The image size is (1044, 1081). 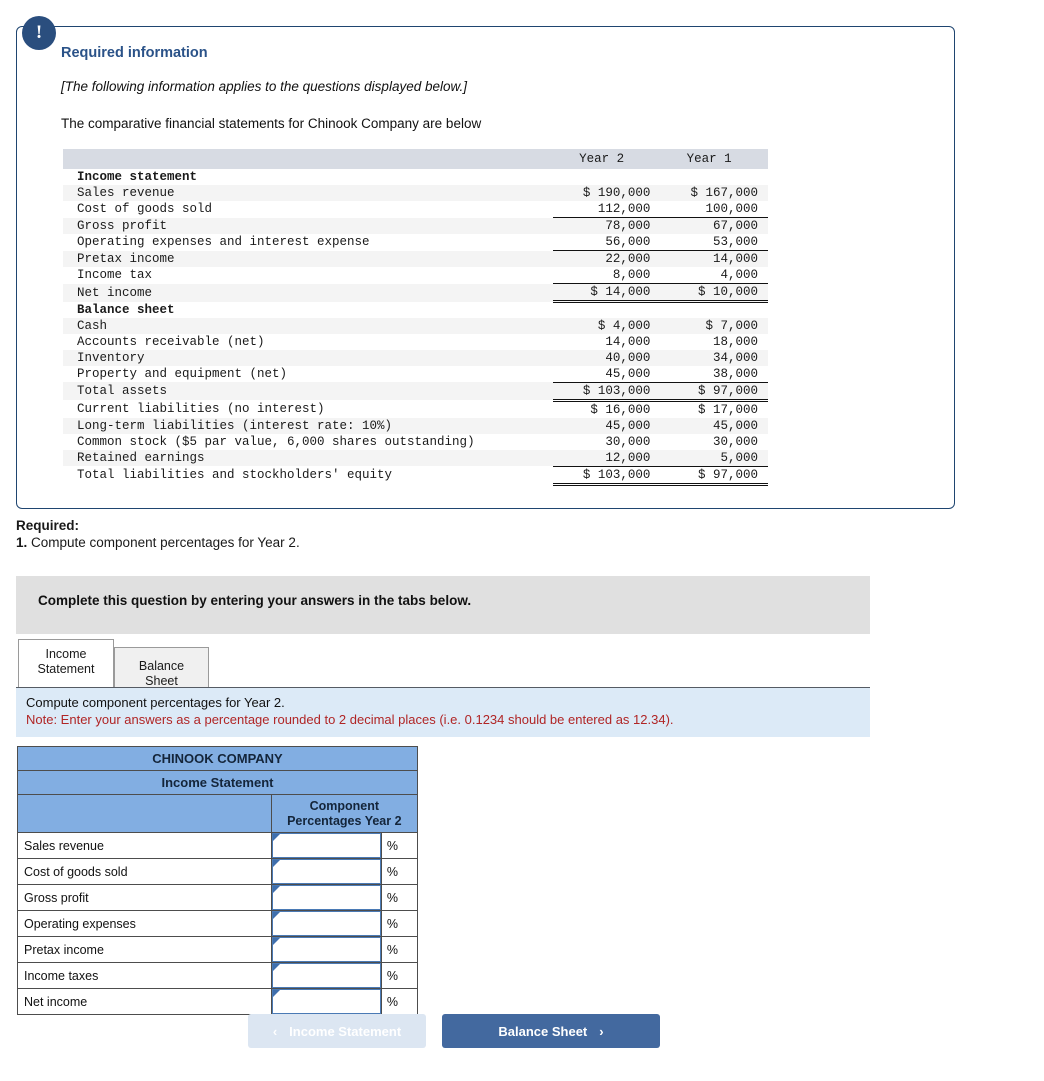 What do you see at coordinates (122, 225) in the screenshot?
I see `financial-row-label: Gross profit` at bounding box center [122, 225].